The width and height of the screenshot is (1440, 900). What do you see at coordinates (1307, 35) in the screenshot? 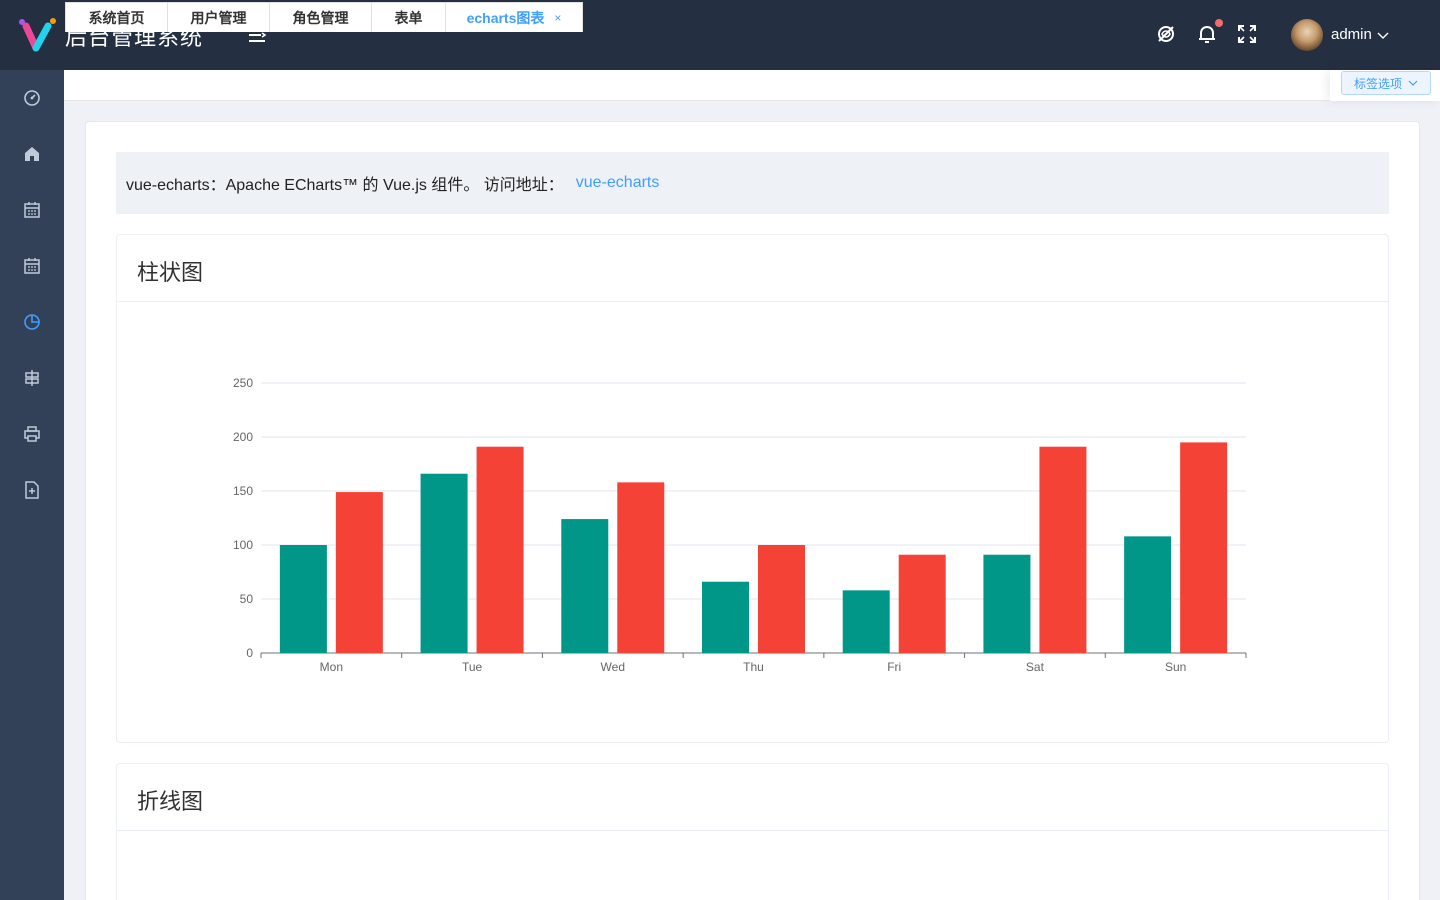
I see `user-avatar` at bounding box center [1307, 35].